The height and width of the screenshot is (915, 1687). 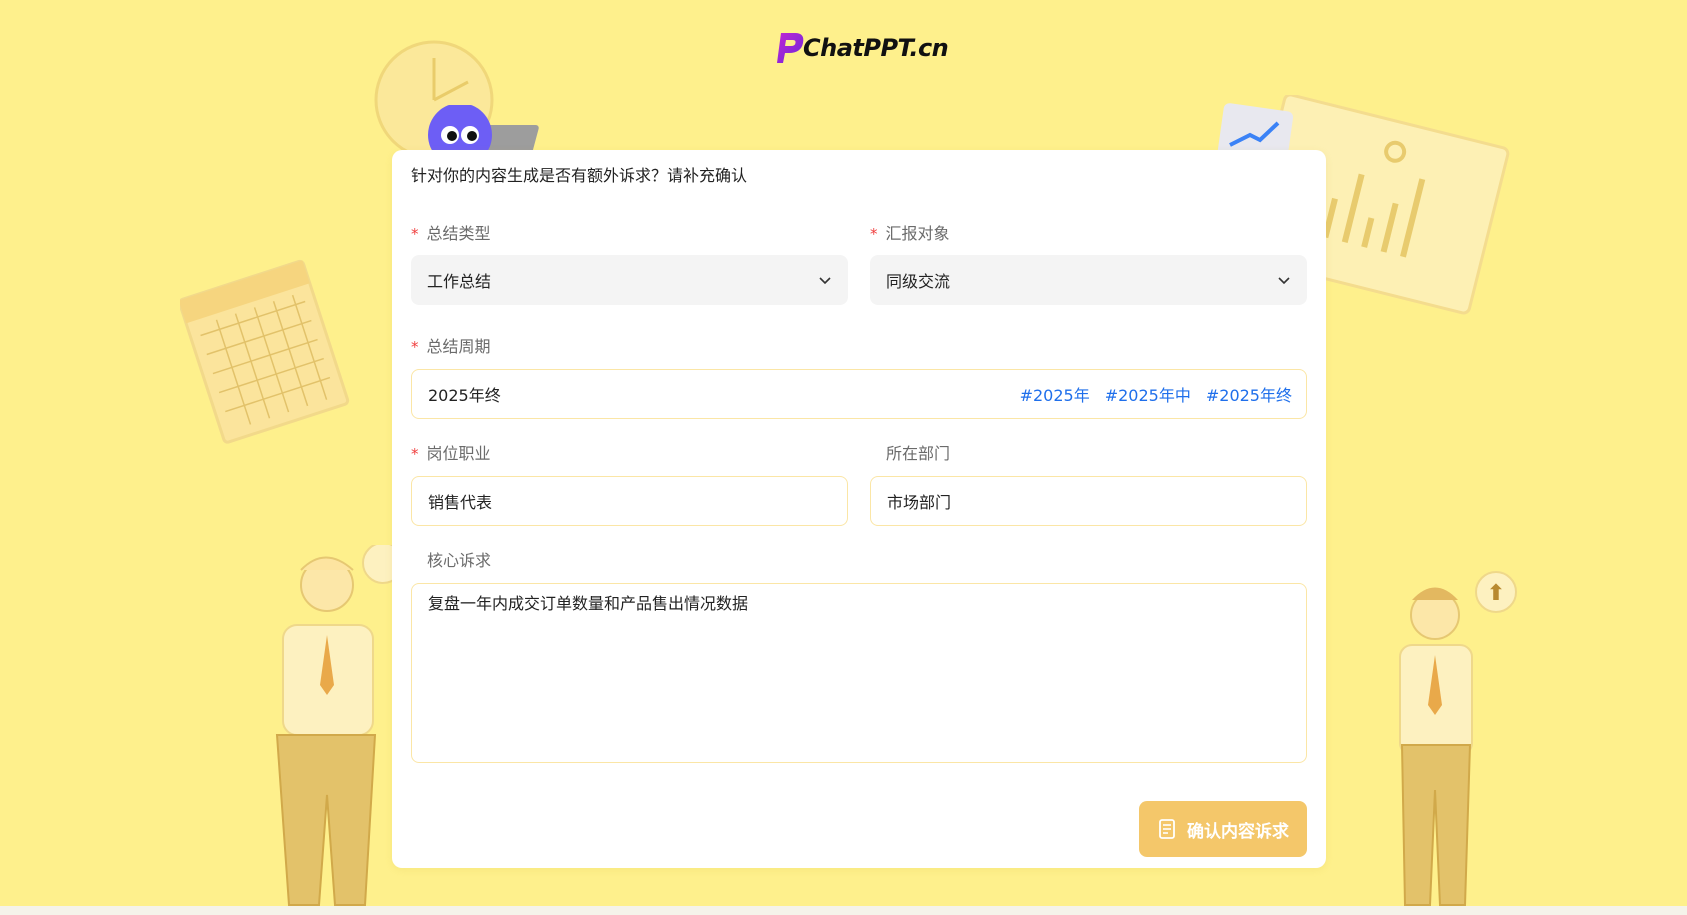 What do you see at coordinates (1088, 280) in the screenshot?
I see `report-target-select: 同级交流` at bounding box center [1088, 280].